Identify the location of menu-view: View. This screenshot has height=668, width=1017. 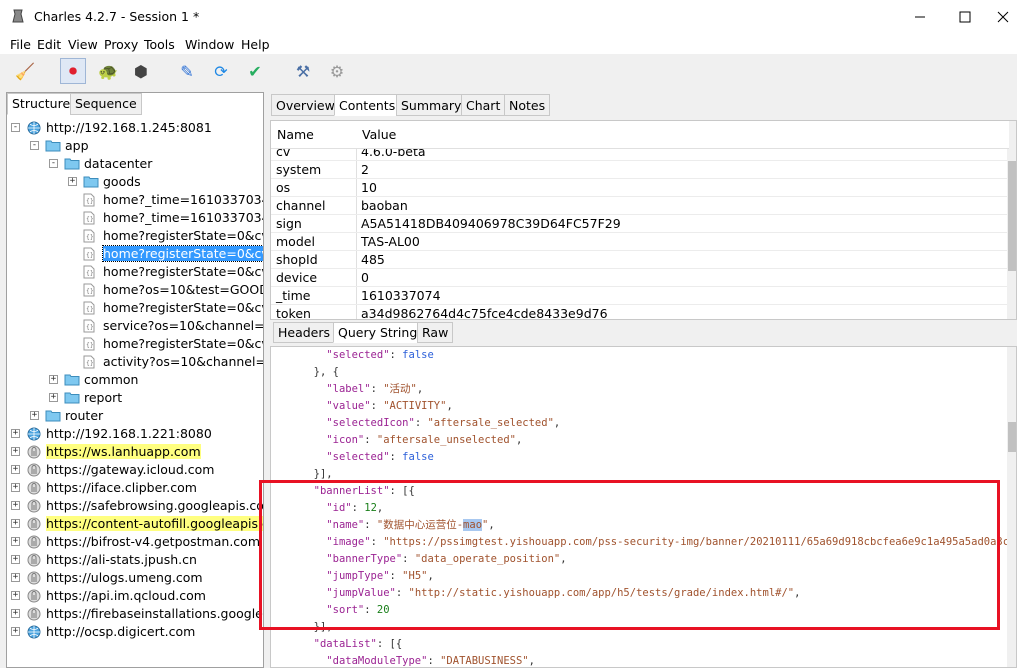
(83, 44).